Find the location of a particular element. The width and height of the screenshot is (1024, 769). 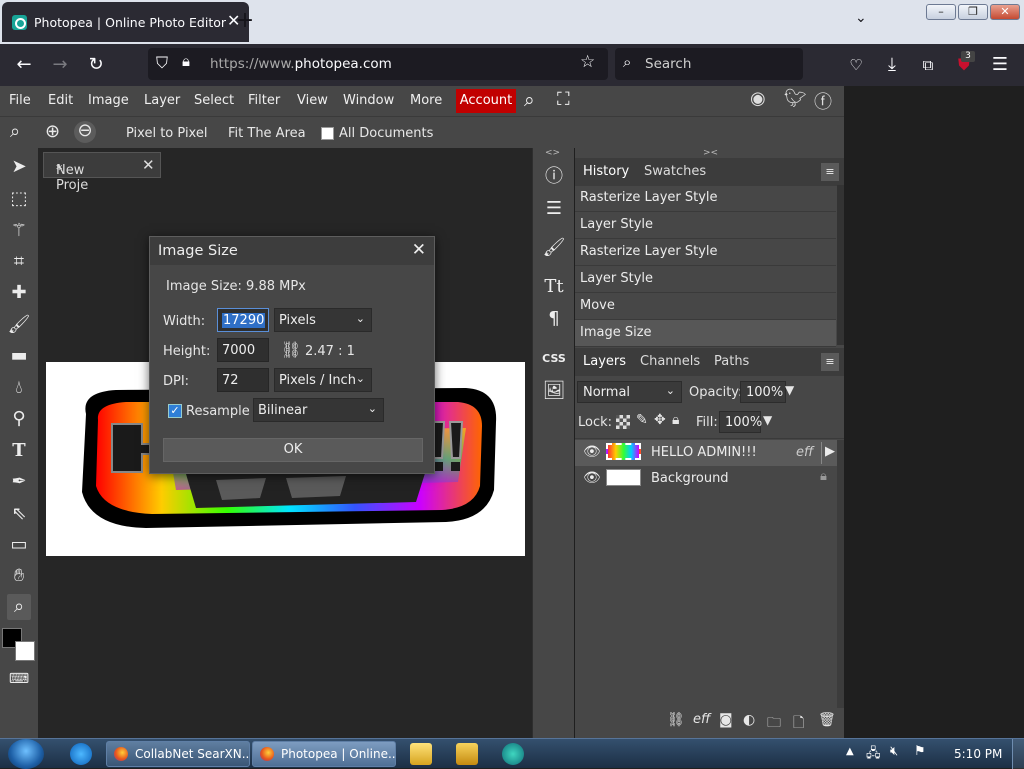

history-item: Rasterize Layer Style is located at coordinates (705, 252).